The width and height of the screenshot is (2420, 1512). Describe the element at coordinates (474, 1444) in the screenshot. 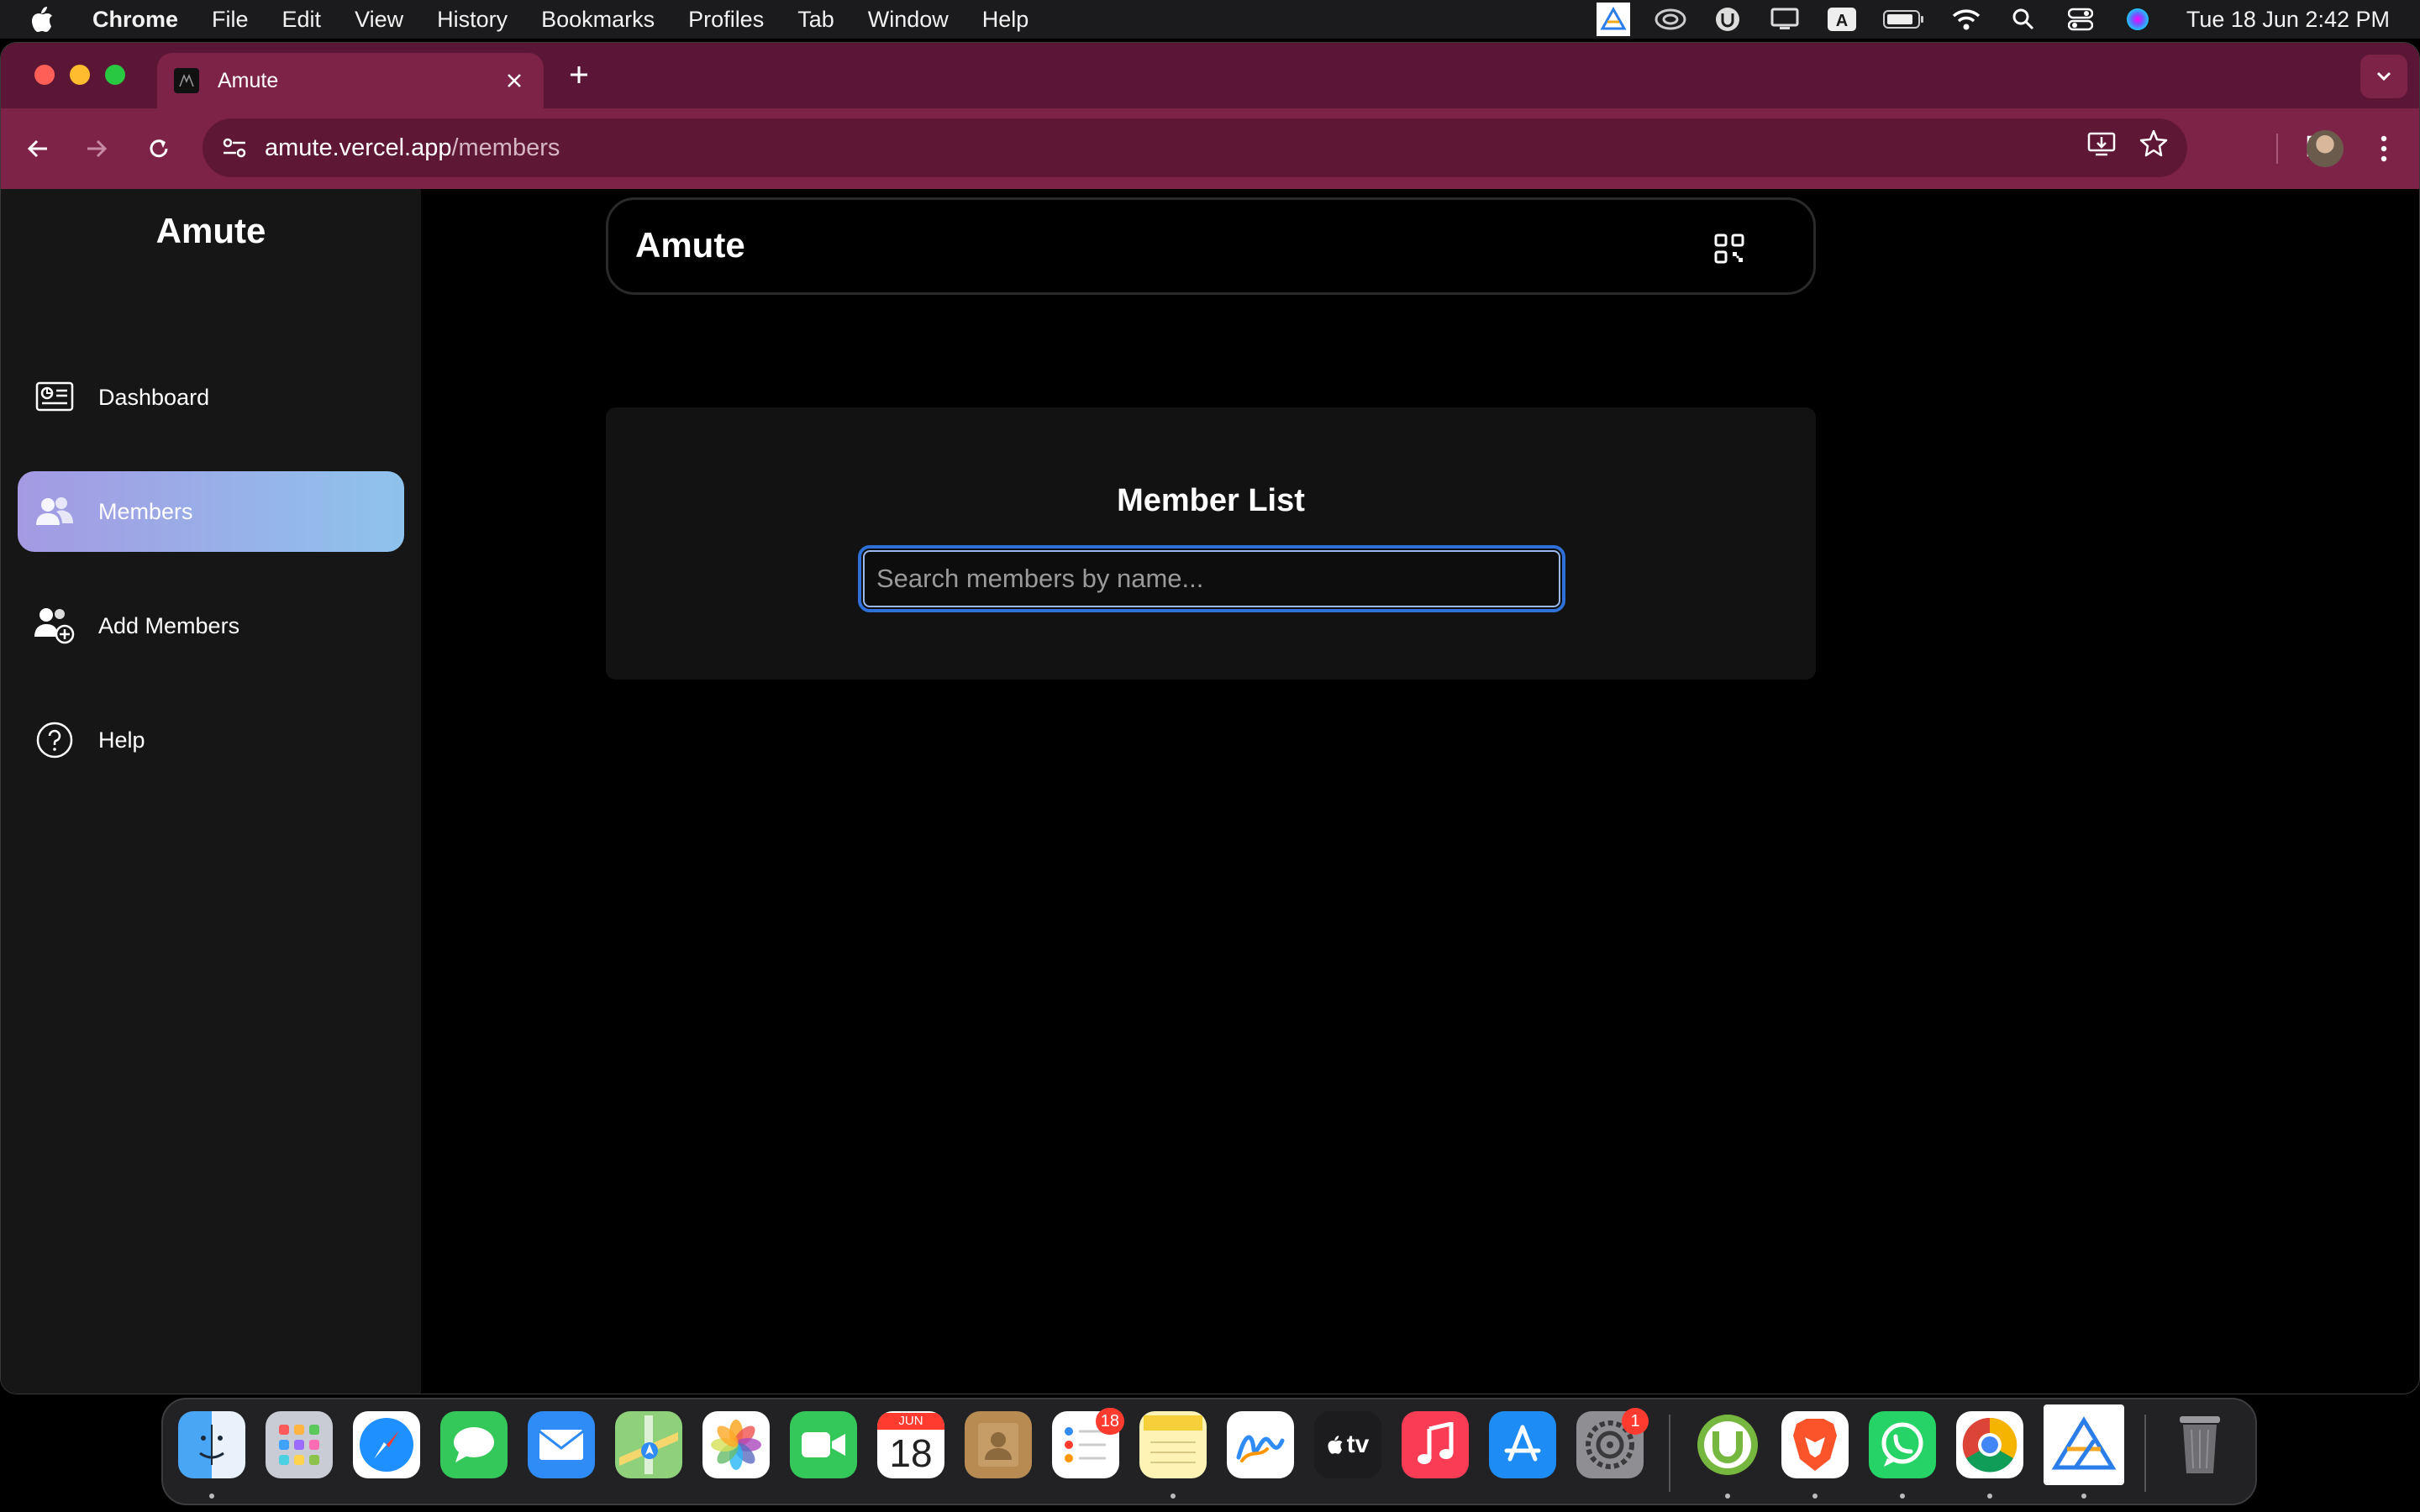

I see `dock-messages-icon` at that location.